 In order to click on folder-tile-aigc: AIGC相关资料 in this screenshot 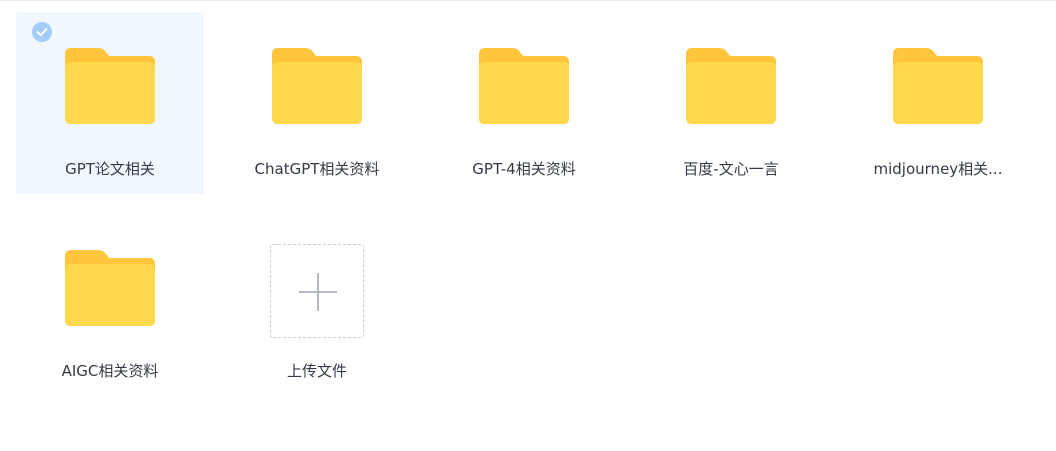, I will do `click(110, 305)`.